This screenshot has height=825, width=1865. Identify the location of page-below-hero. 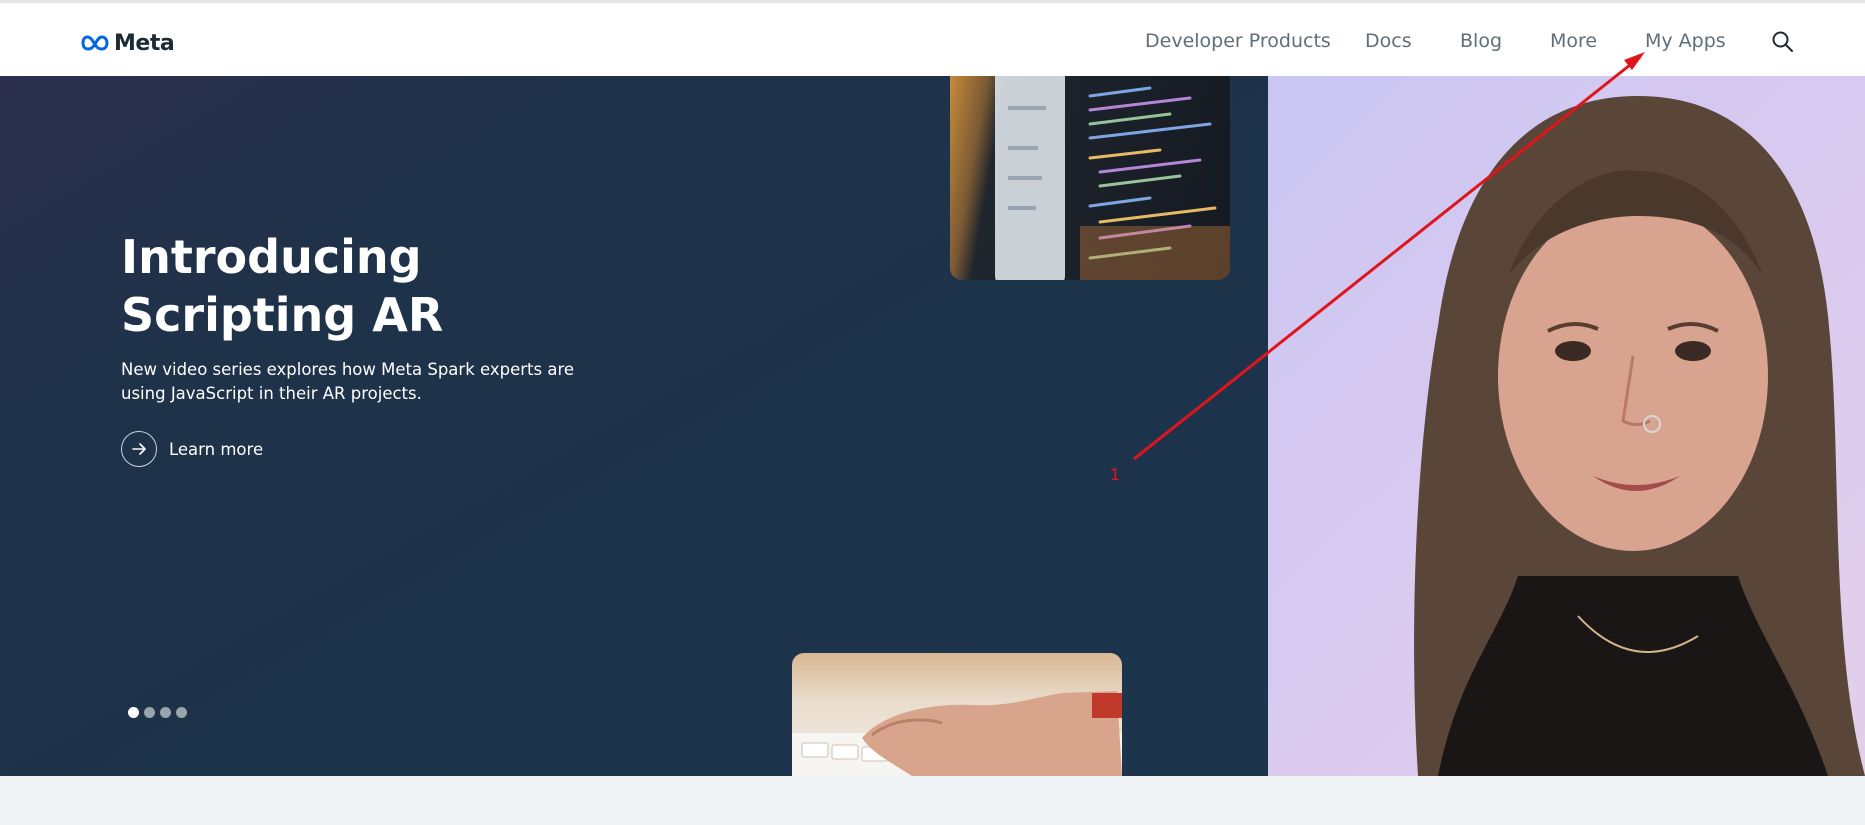
(932, 800).